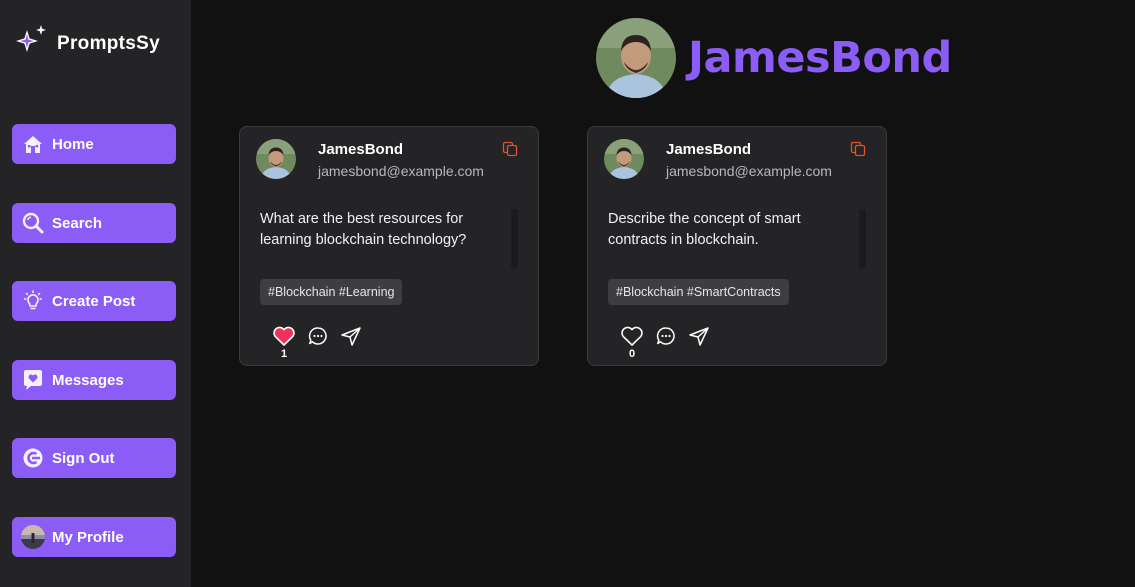  I want to click on profile-name: JamesBond, so click(820, 58).